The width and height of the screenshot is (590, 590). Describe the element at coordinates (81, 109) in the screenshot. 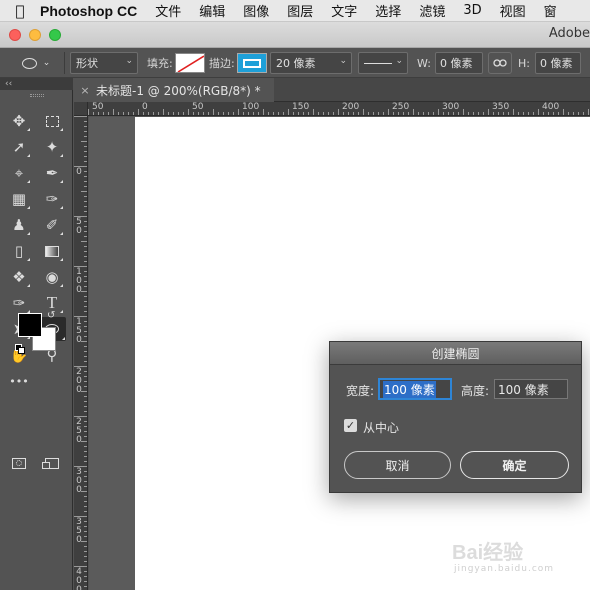

I see `ruler-origin` at that location.